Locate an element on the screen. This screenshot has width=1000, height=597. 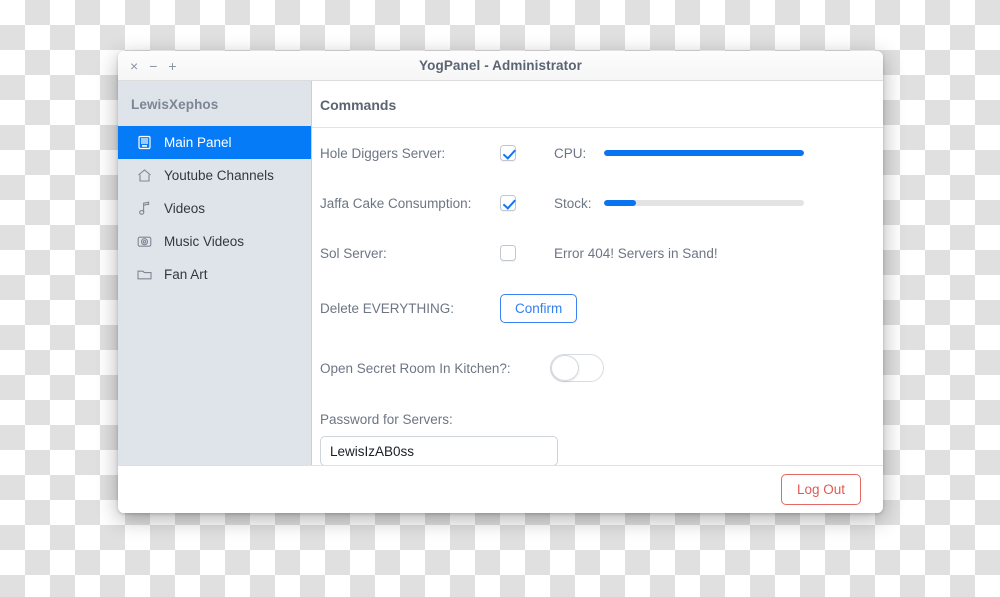
music-note-icon is located at coordinates (144, 208).